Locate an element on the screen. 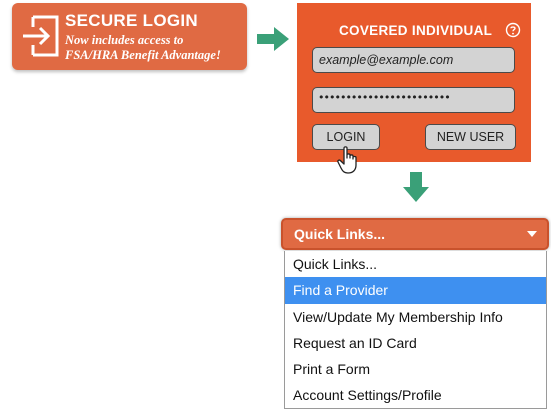 The width and height of the screenshot is (551, 411). secure-login-subtitle-line1: Now includes access to is located at coordinates (124, 40).